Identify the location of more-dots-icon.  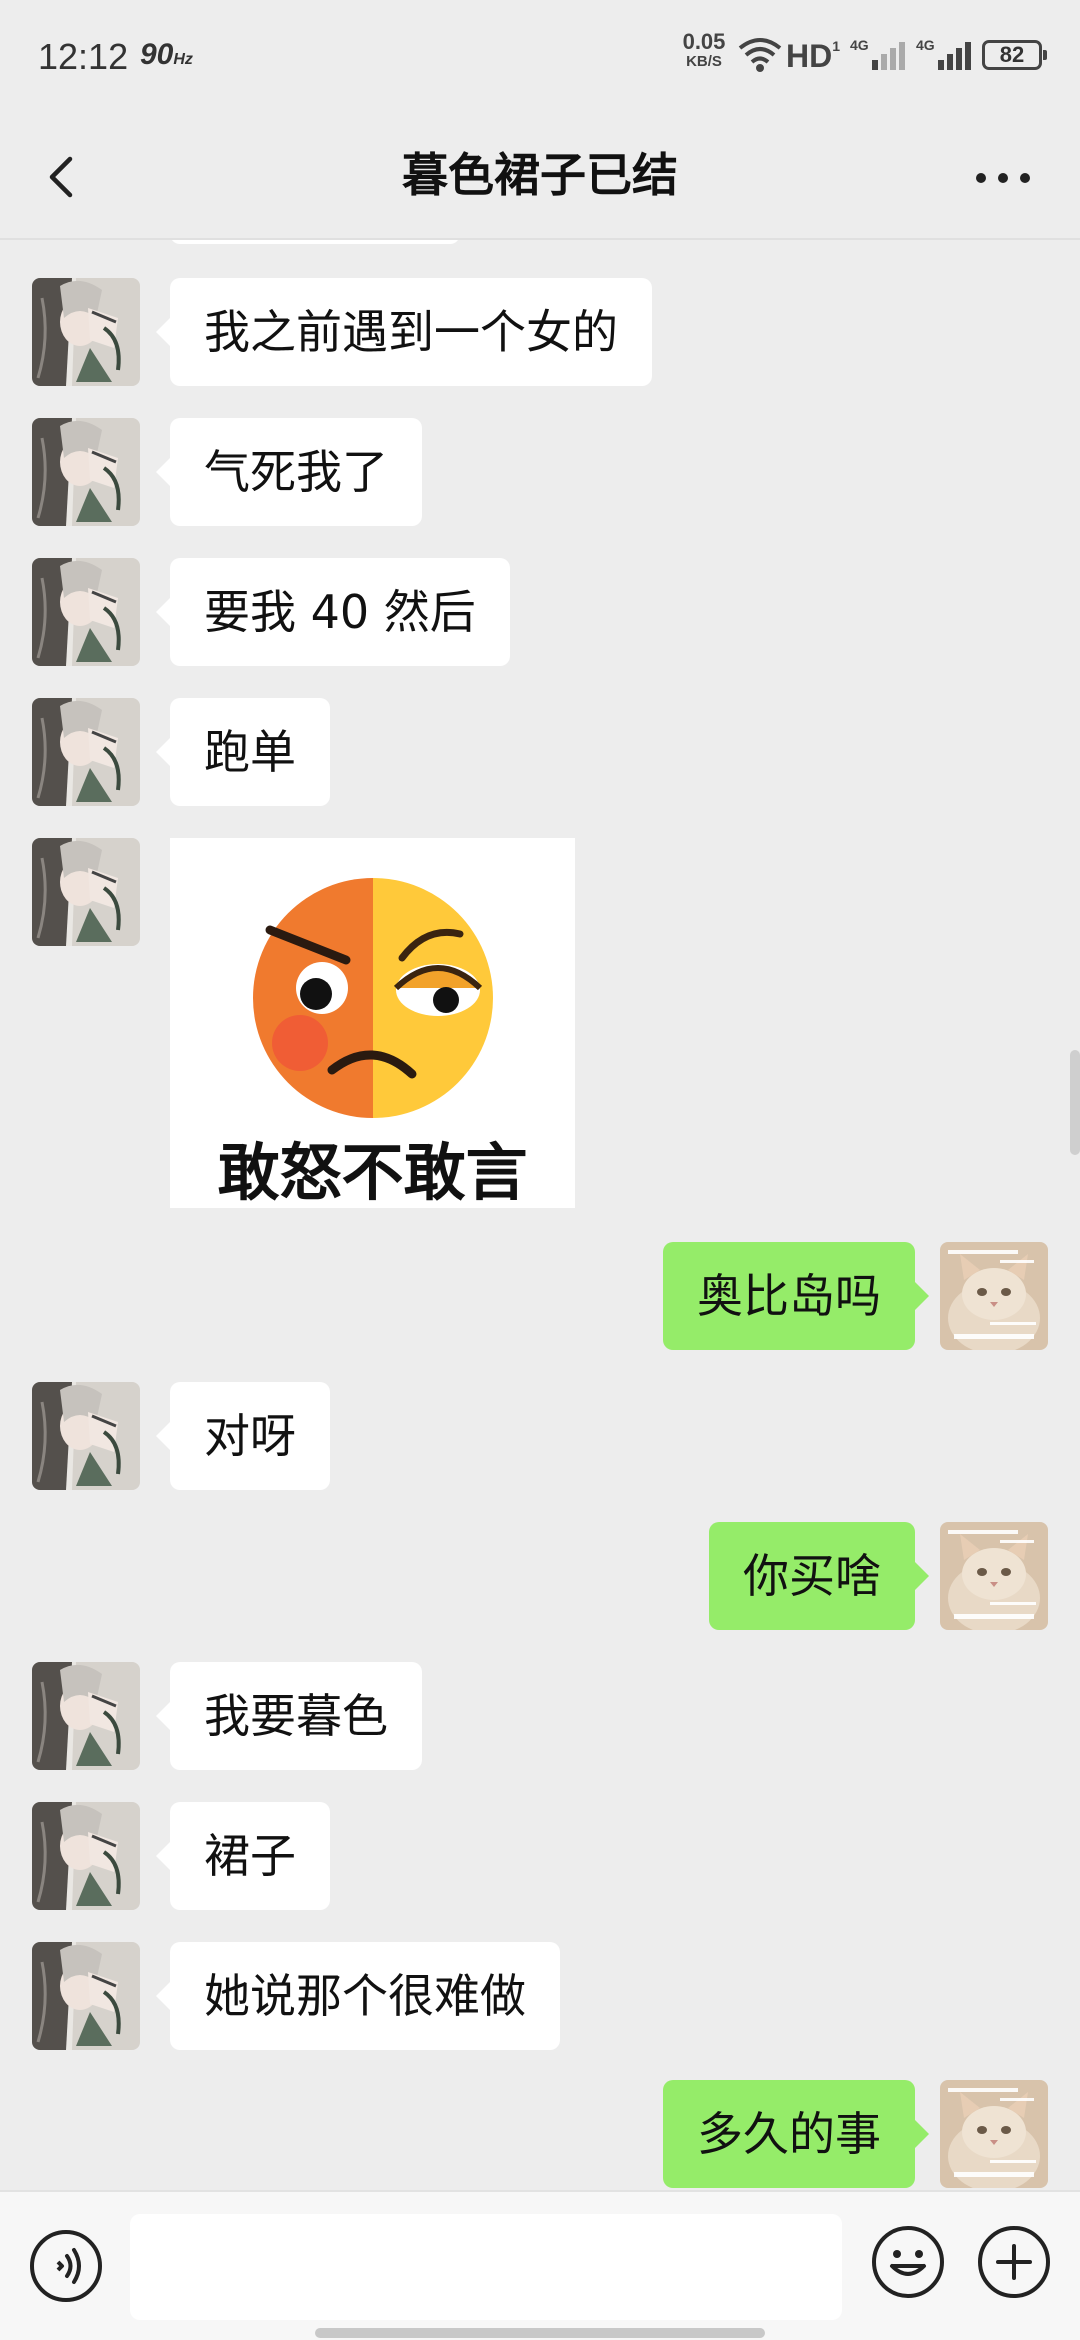
(1003, 178).